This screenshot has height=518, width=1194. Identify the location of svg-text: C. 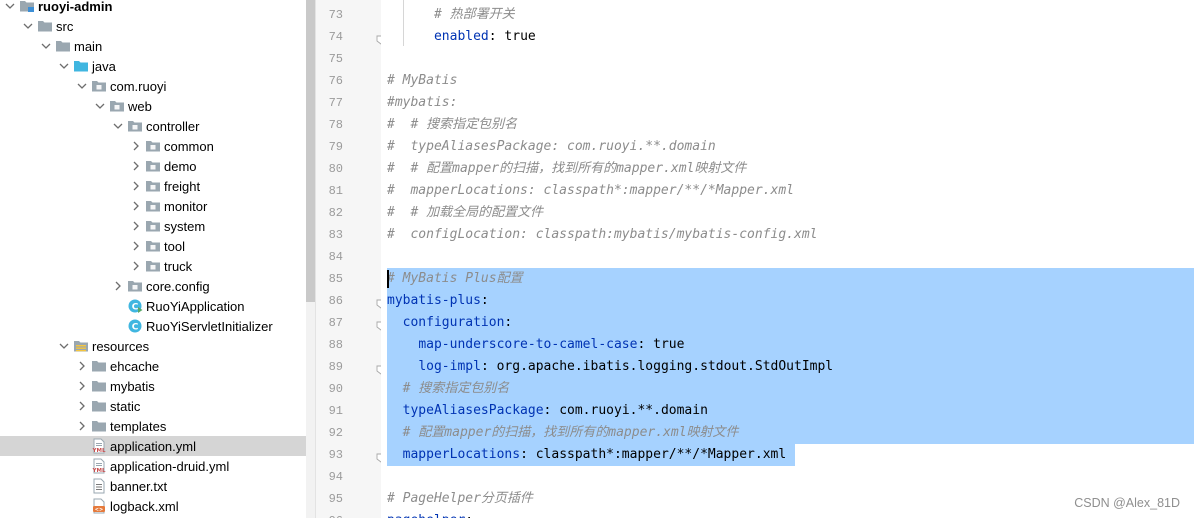
(135, 328).